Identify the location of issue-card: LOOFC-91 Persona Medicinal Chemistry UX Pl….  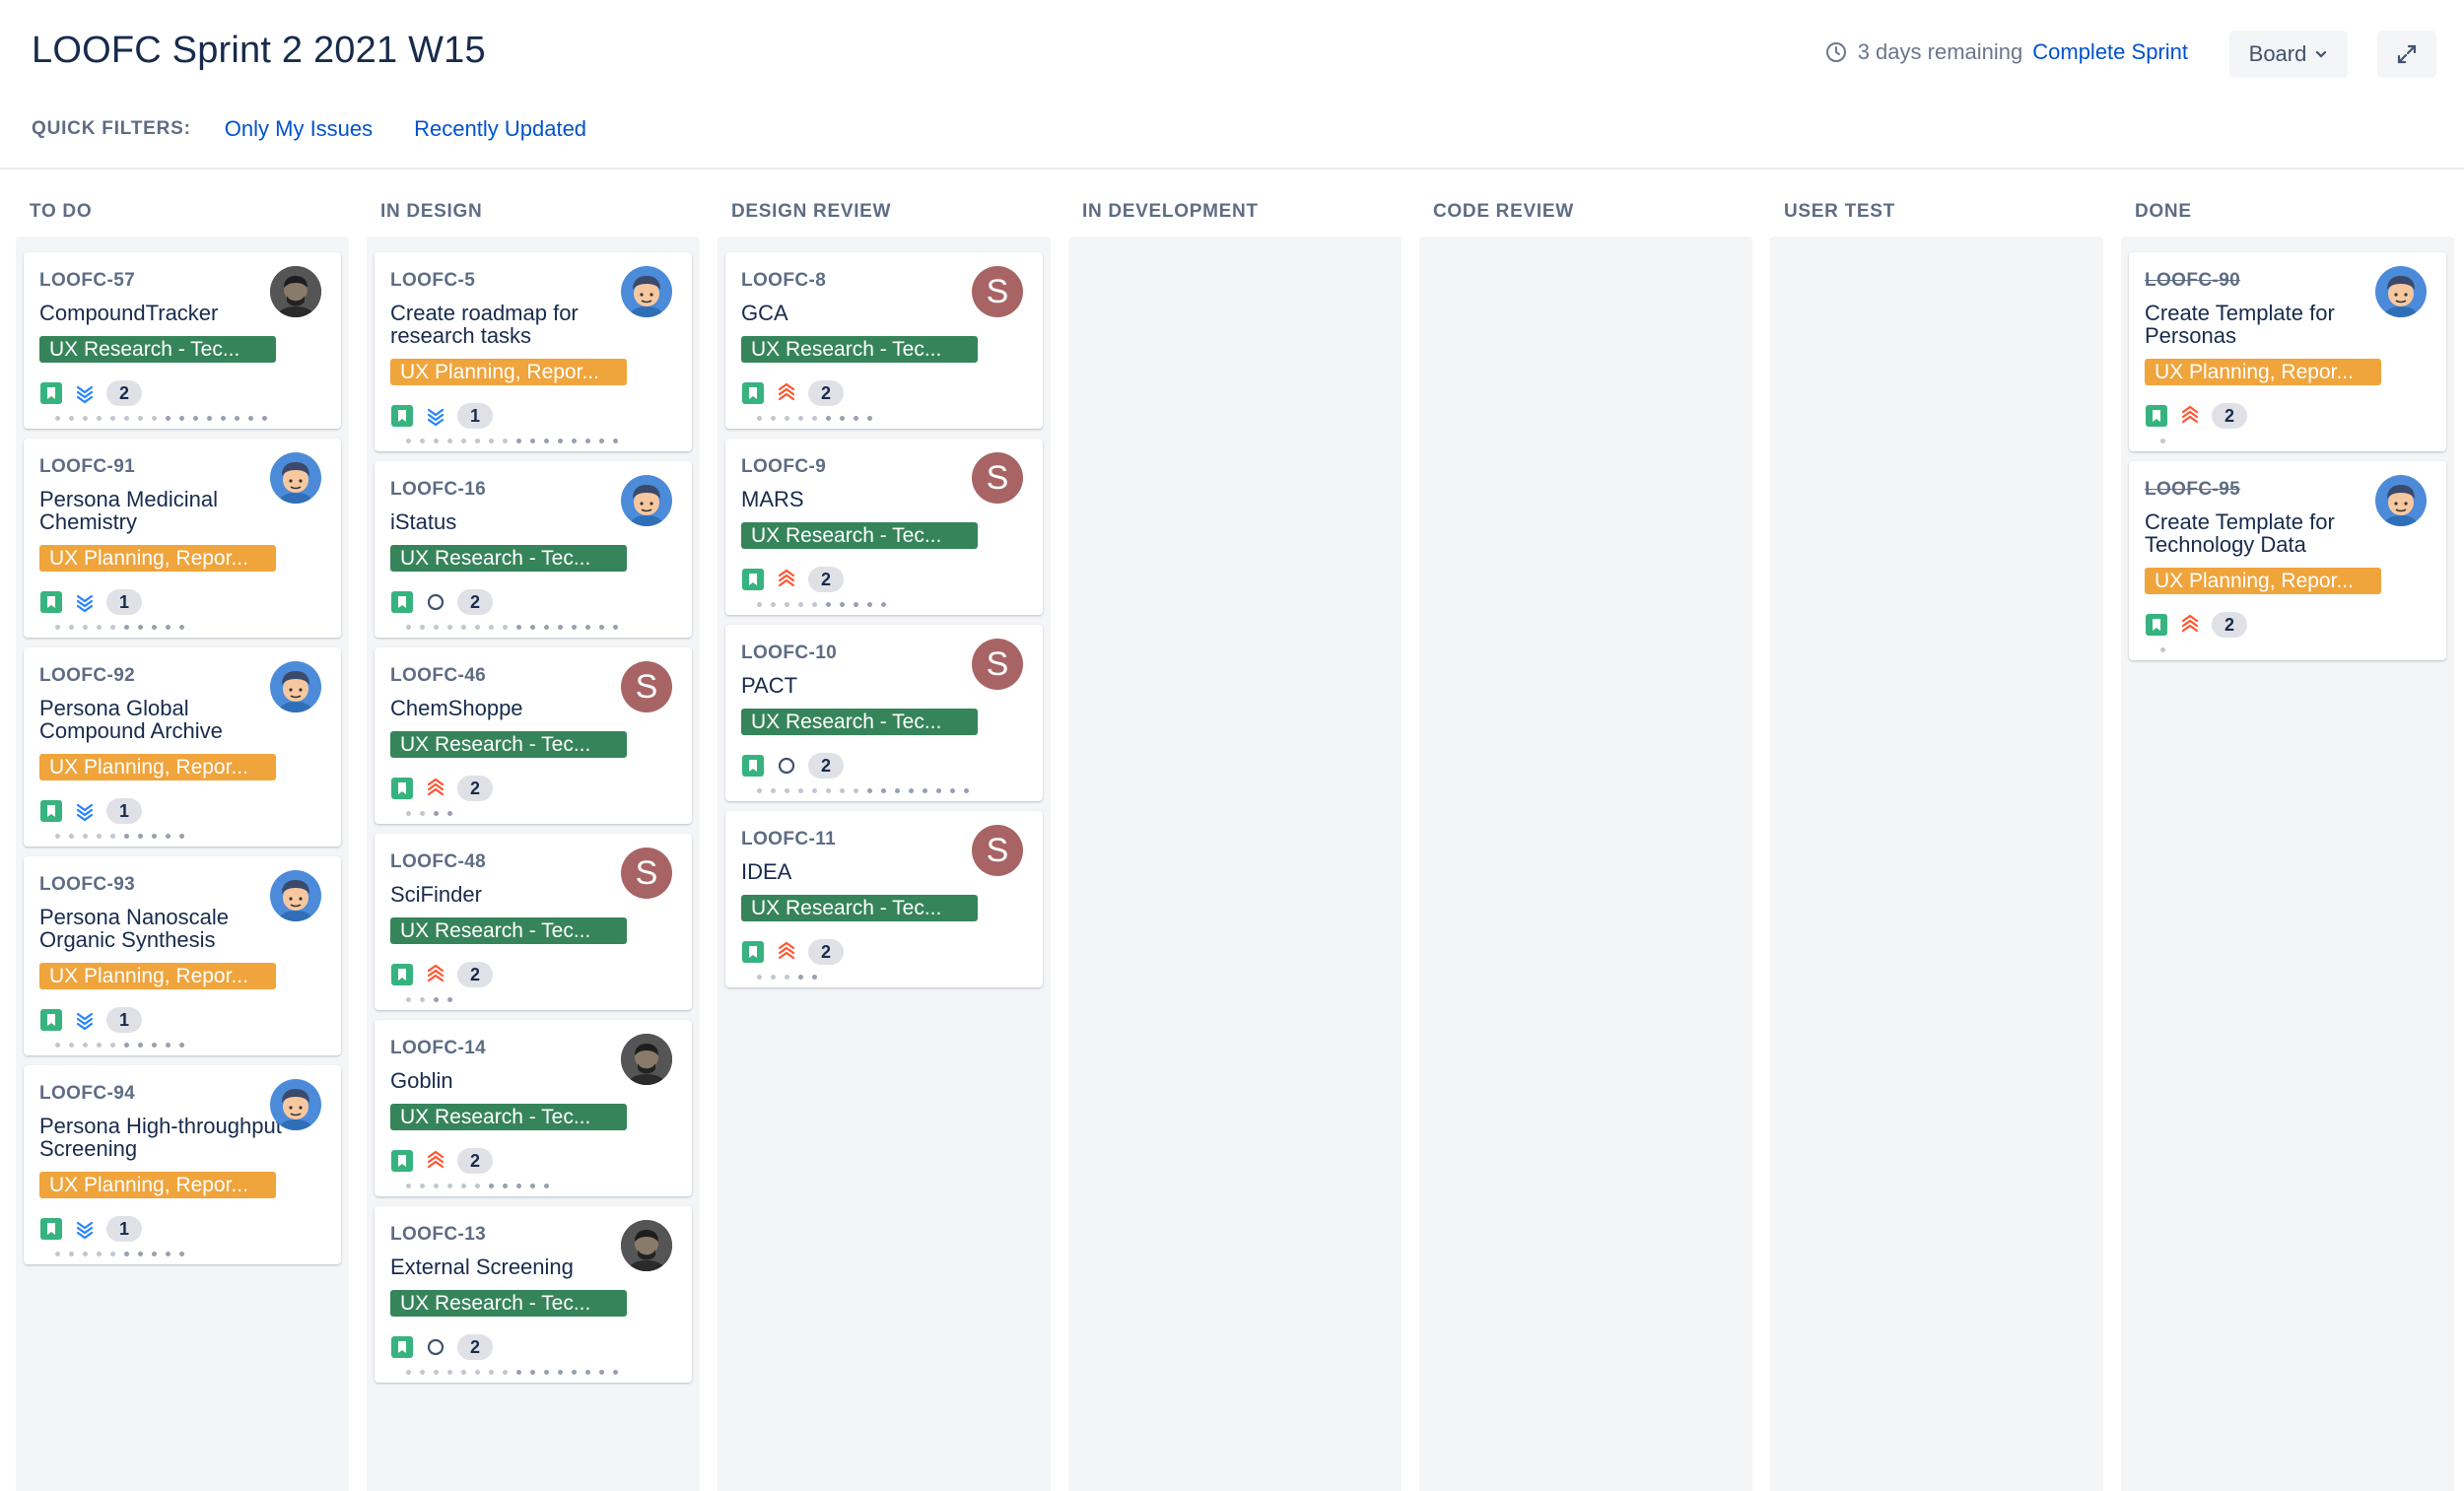
(182, 538).